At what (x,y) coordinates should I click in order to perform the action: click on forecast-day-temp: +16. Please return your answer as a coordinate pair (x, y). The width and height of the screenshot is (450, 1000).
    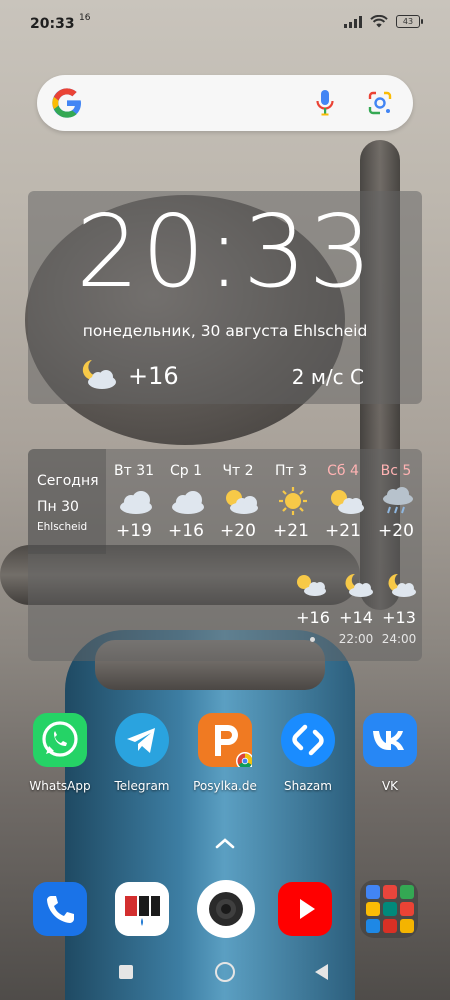
    Looking at the image, I should click on (186, 531).